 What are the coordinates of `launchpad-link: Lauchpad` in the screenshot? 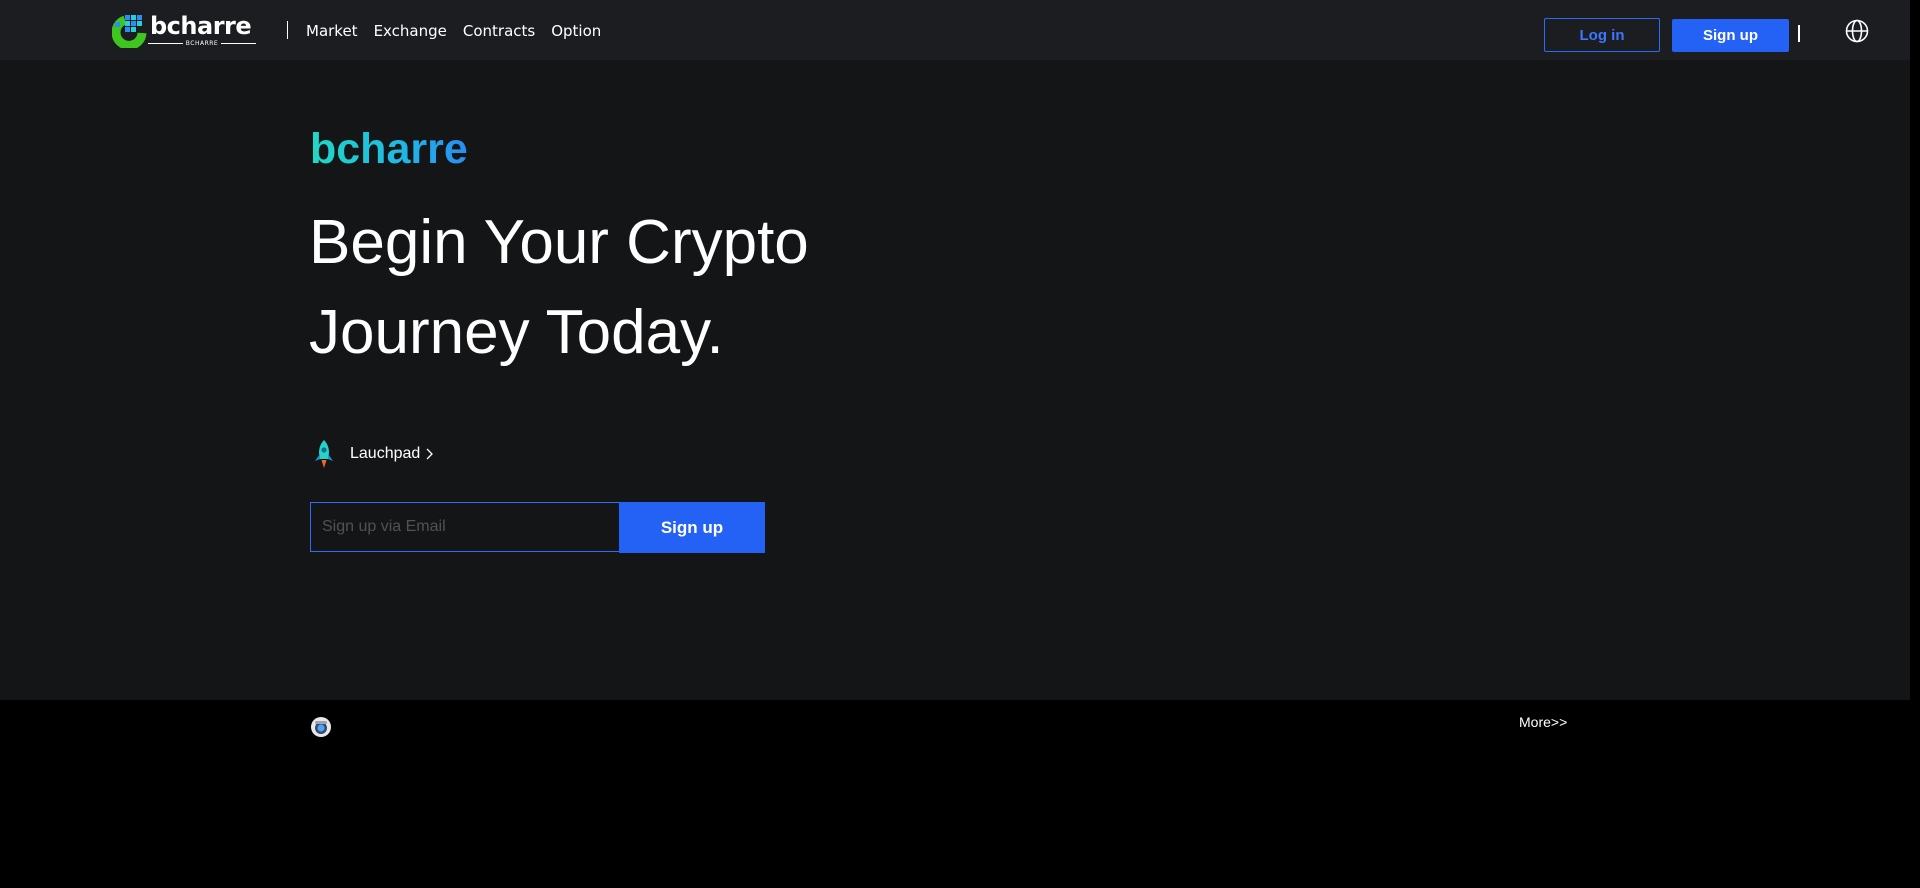 It's located at (372, 454).